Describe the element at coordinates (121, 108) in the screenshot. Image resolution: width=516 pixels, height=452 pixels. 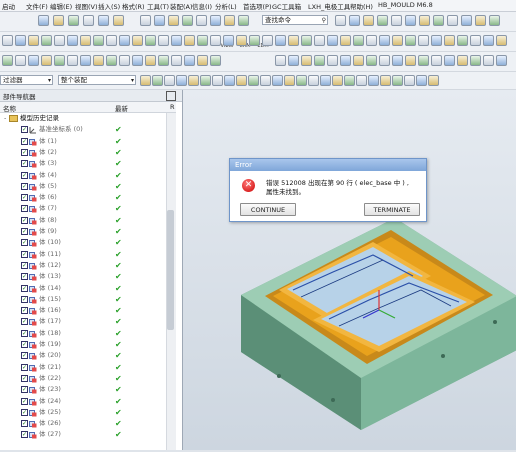
I see `col-latest: 最新` at that location.